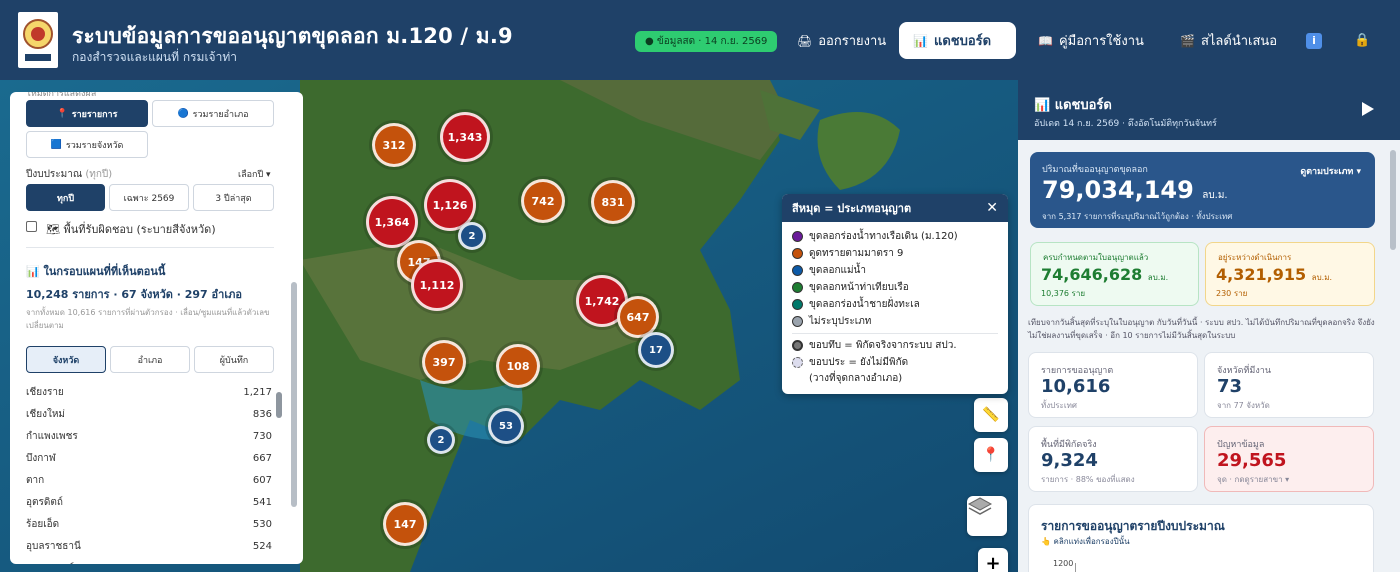 The width and height of the screenshot is (1400, 572). I want to click on printer-icon: 🖨, so click(805, 40).